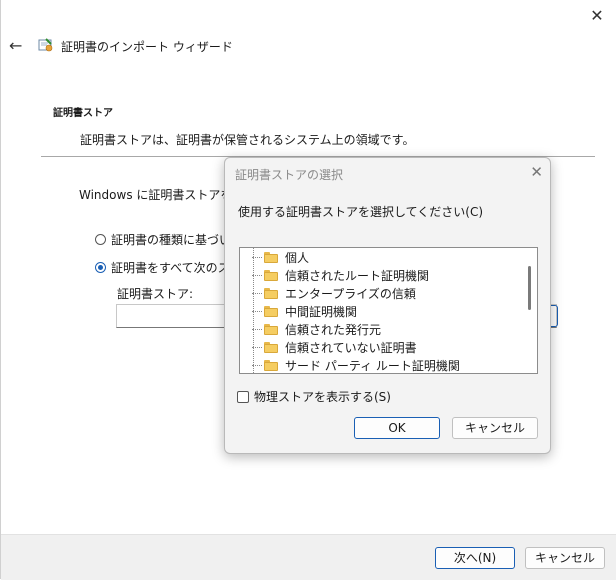 Image resolution: width=616 pixels, height=580 pixels. What do you see at coordinates (100, 267) in the screenshot?
I see `radio-button-checked` at bounding box center [100, 267].